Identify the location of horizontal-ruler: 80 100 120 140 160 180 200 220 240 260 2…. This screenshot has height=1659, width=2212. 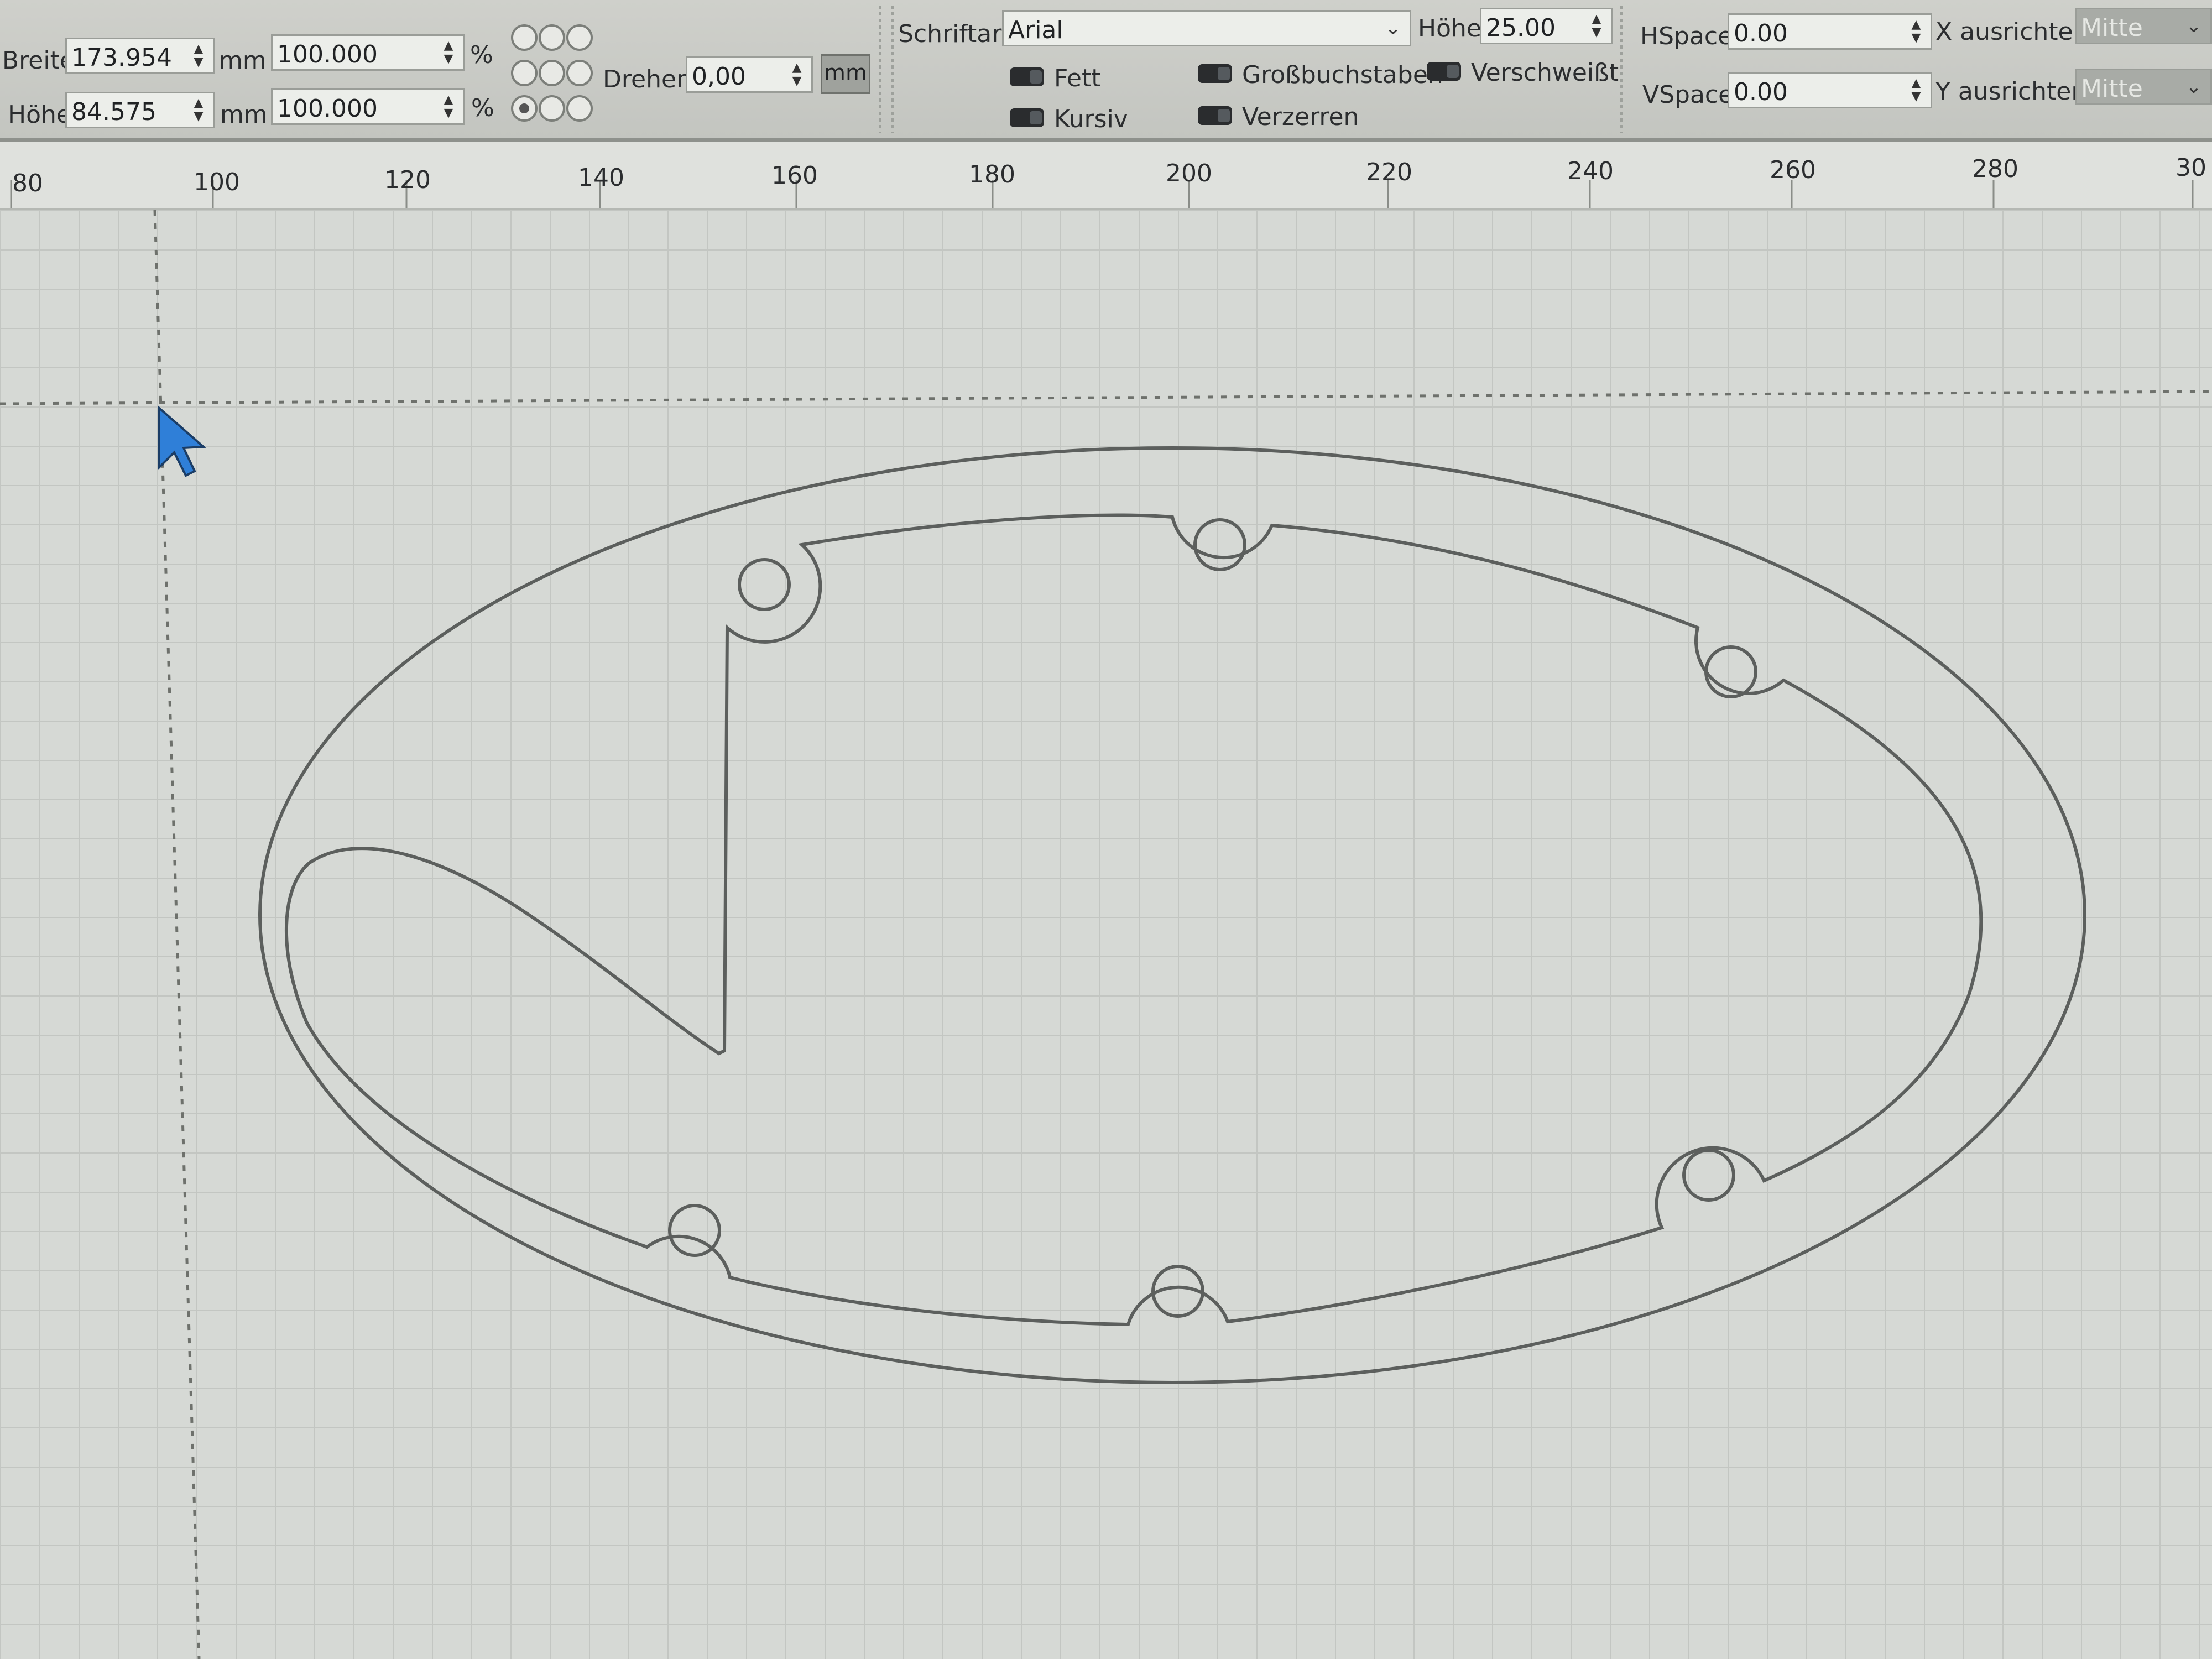
(1106, 176).